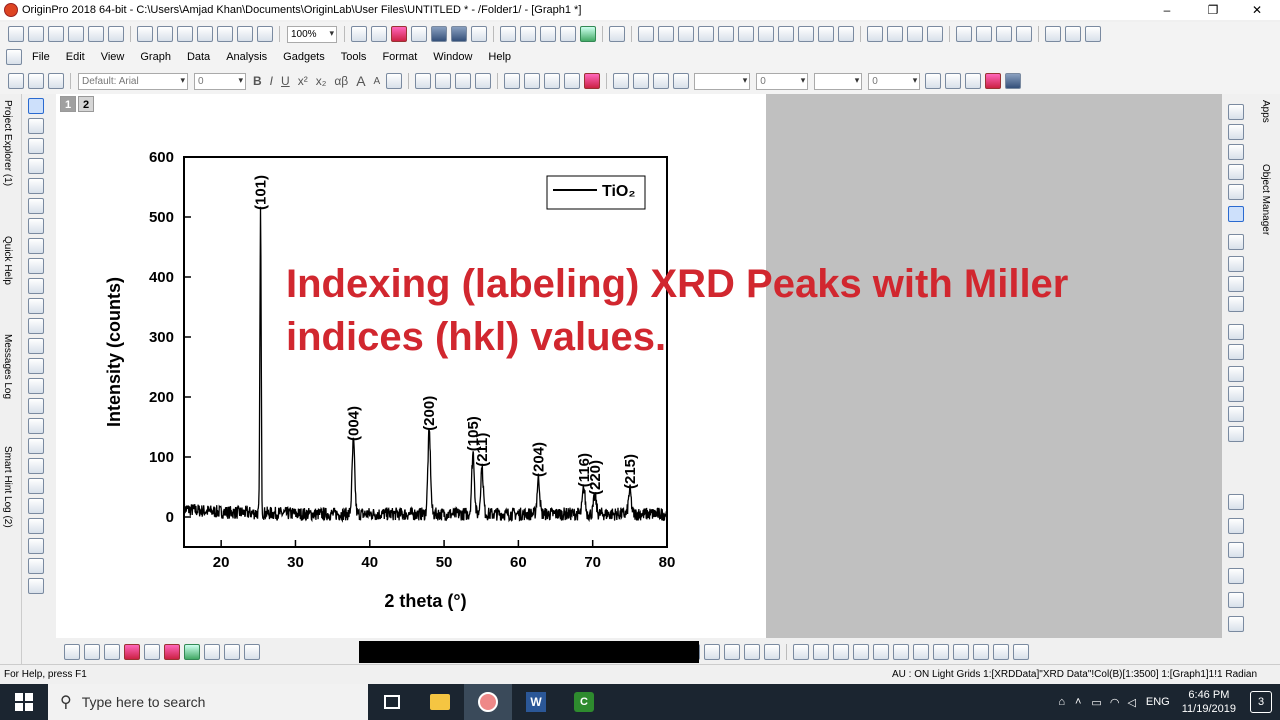 The height and width of the screenshot is (720, 1280). What do you see at coordinates (786, 34) in the screenshot?
I see `histogram-icon` at bounding box center [786, 34].